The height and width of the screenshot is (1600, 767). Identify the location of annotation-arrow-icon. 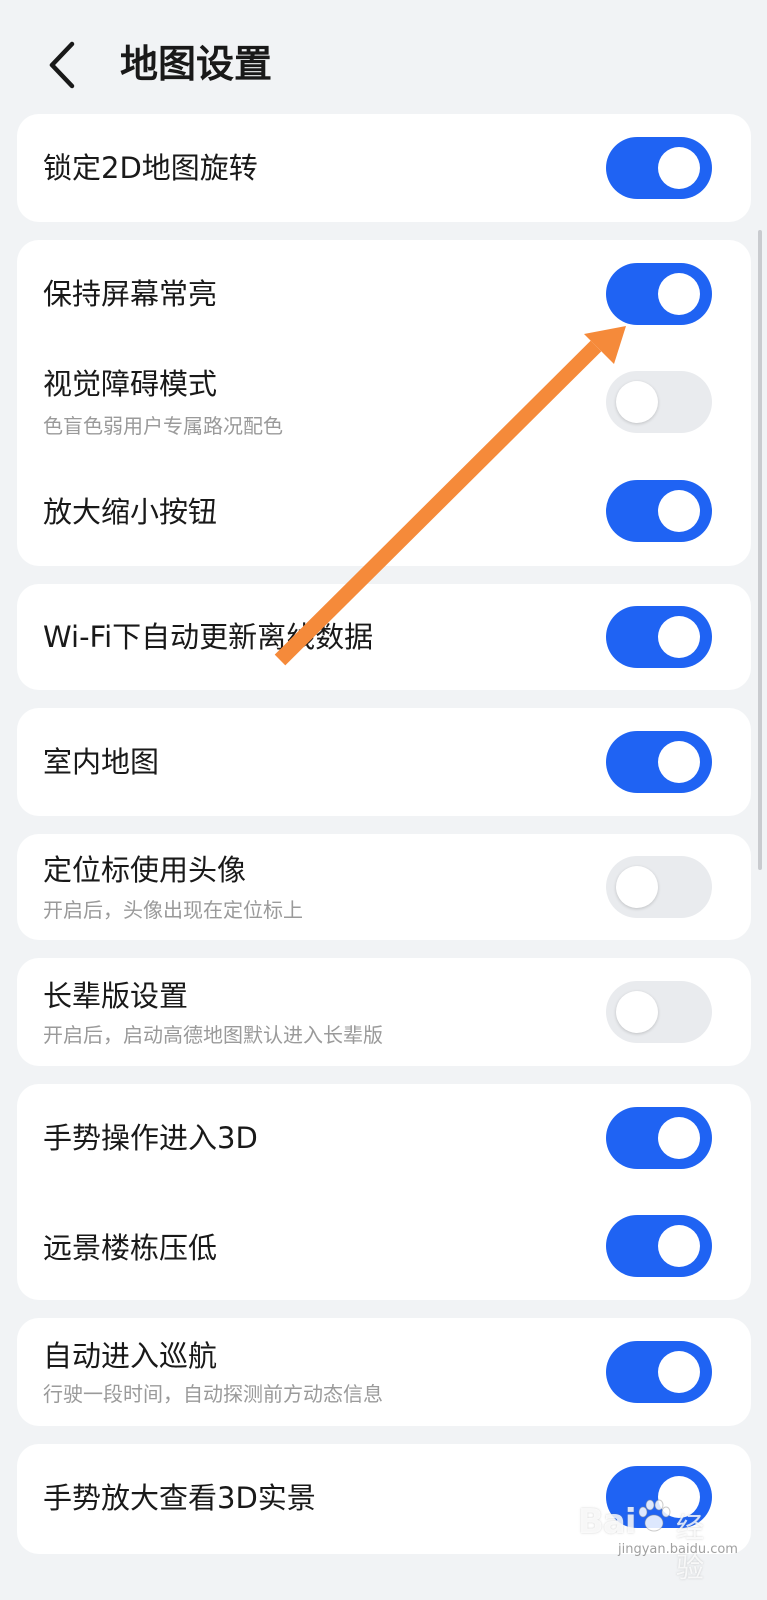
(450, 496).